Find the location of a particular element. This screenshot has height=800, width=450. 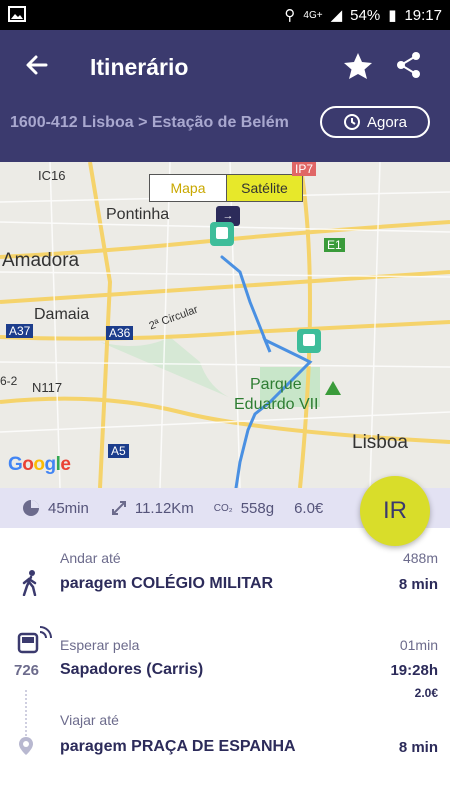

co2-value: 558g is located at coordinates (257, 508).